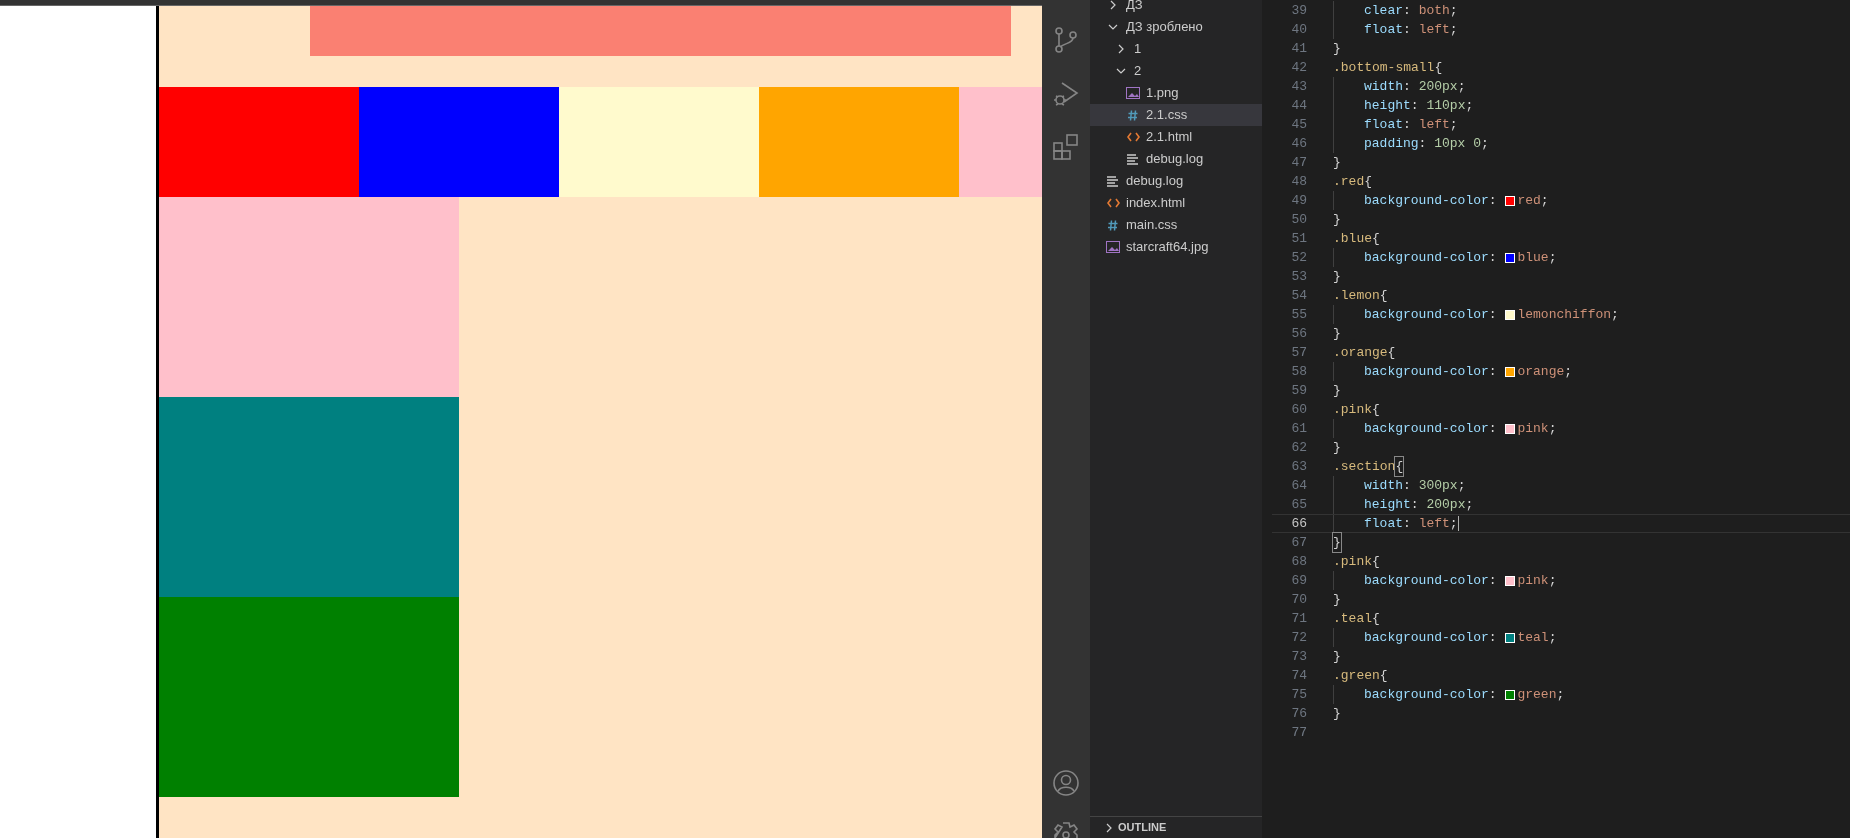  Describe the element at coordinates (1066, 783) in the screenshot. I see `account-icon` at that location.